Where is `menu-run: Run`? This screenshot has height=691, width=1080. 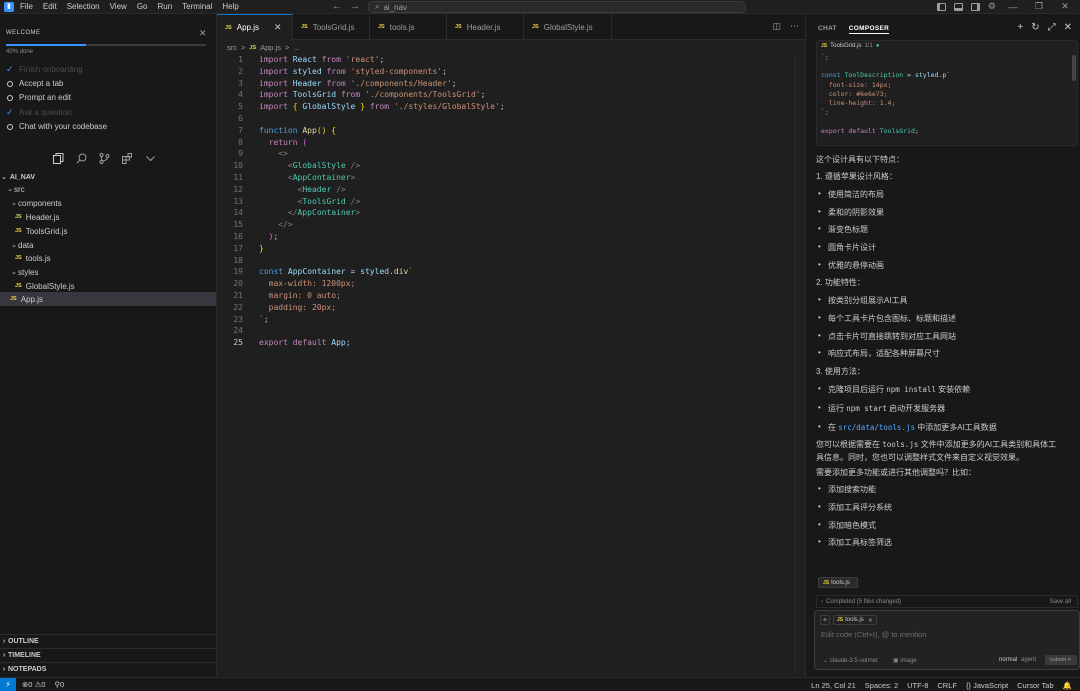
menu-run: Run is located at coordinates (164, 6).